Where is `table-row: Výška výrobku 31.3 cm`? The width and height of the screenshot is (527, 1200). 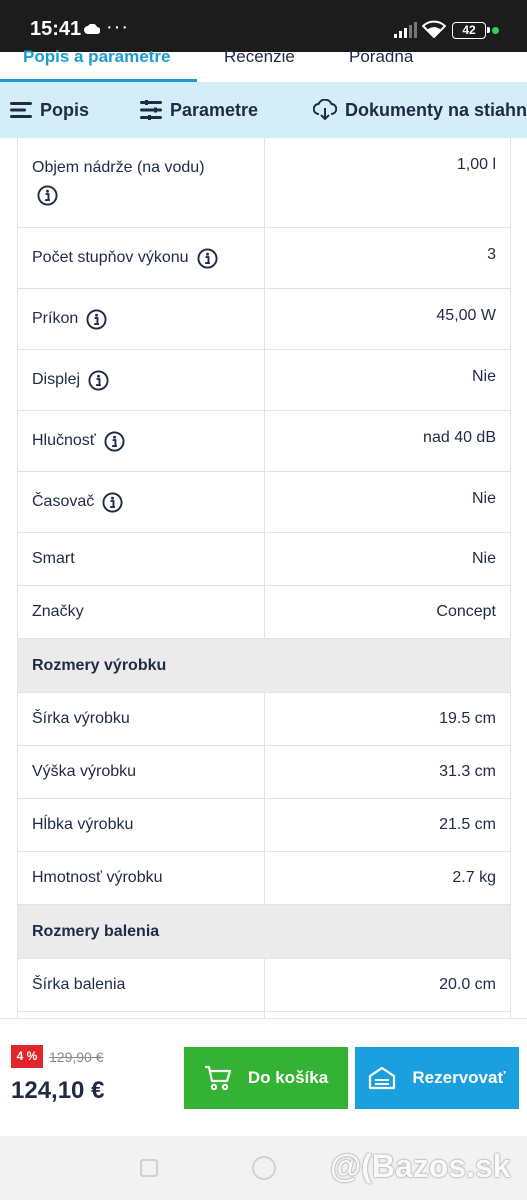
table-row: Výška výrobku 31.3 cm is located at coordinates (264, 772).